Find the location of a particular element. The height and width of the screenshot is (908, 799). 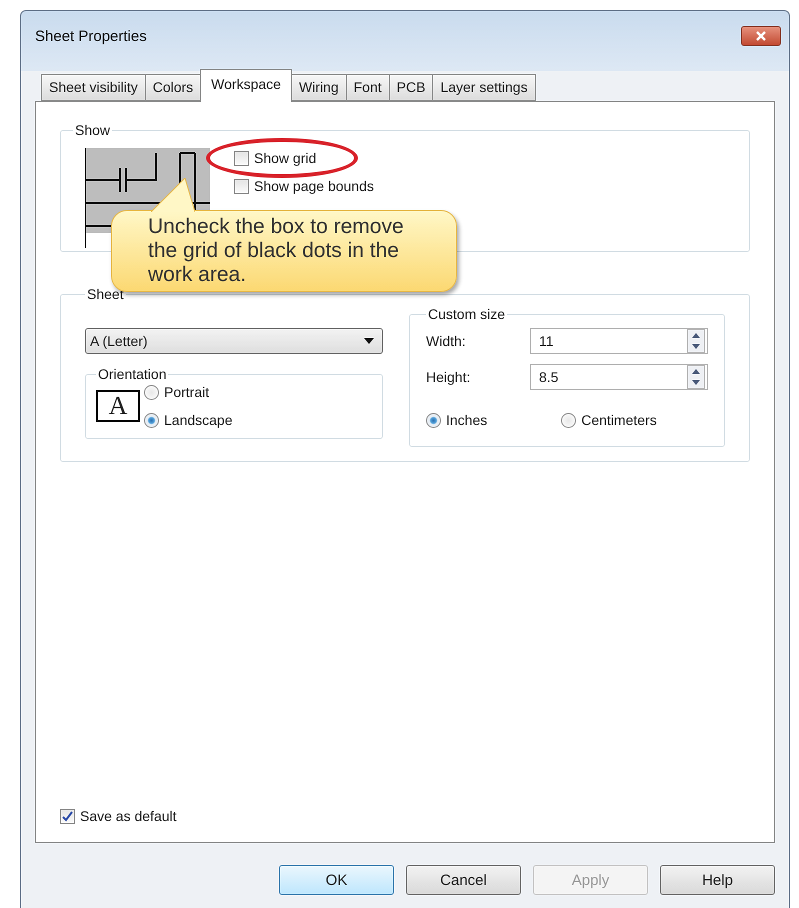

tab: Font is located at coordinates (368, 87).